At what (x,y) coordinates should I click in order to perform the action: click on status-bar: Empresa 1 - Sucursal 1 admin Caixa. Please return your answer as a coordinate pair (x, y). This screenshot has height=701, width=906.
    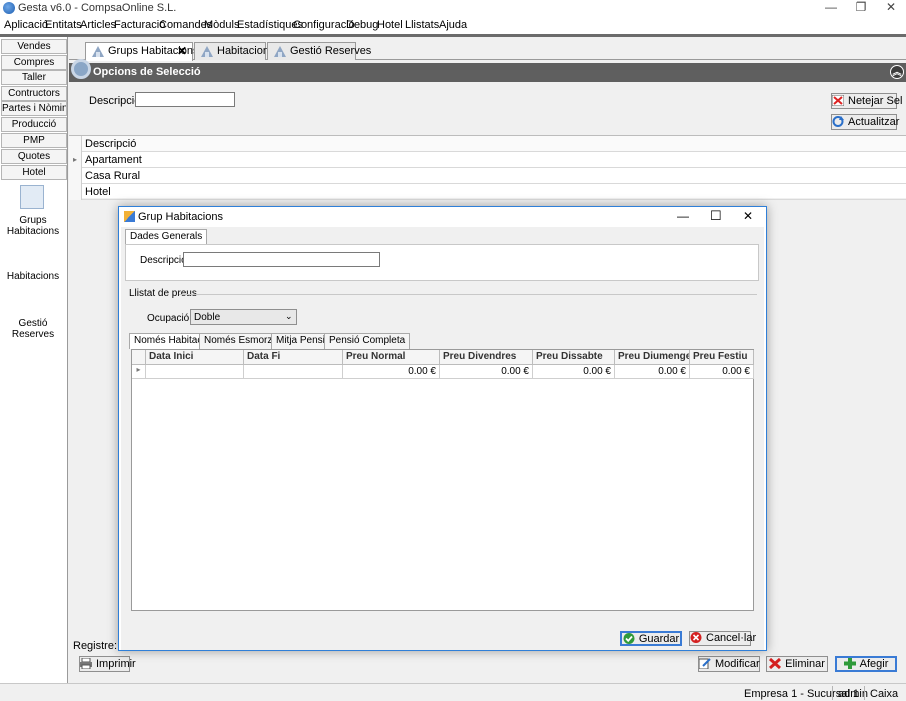
    Looking at the image, I should click on (453, 692).